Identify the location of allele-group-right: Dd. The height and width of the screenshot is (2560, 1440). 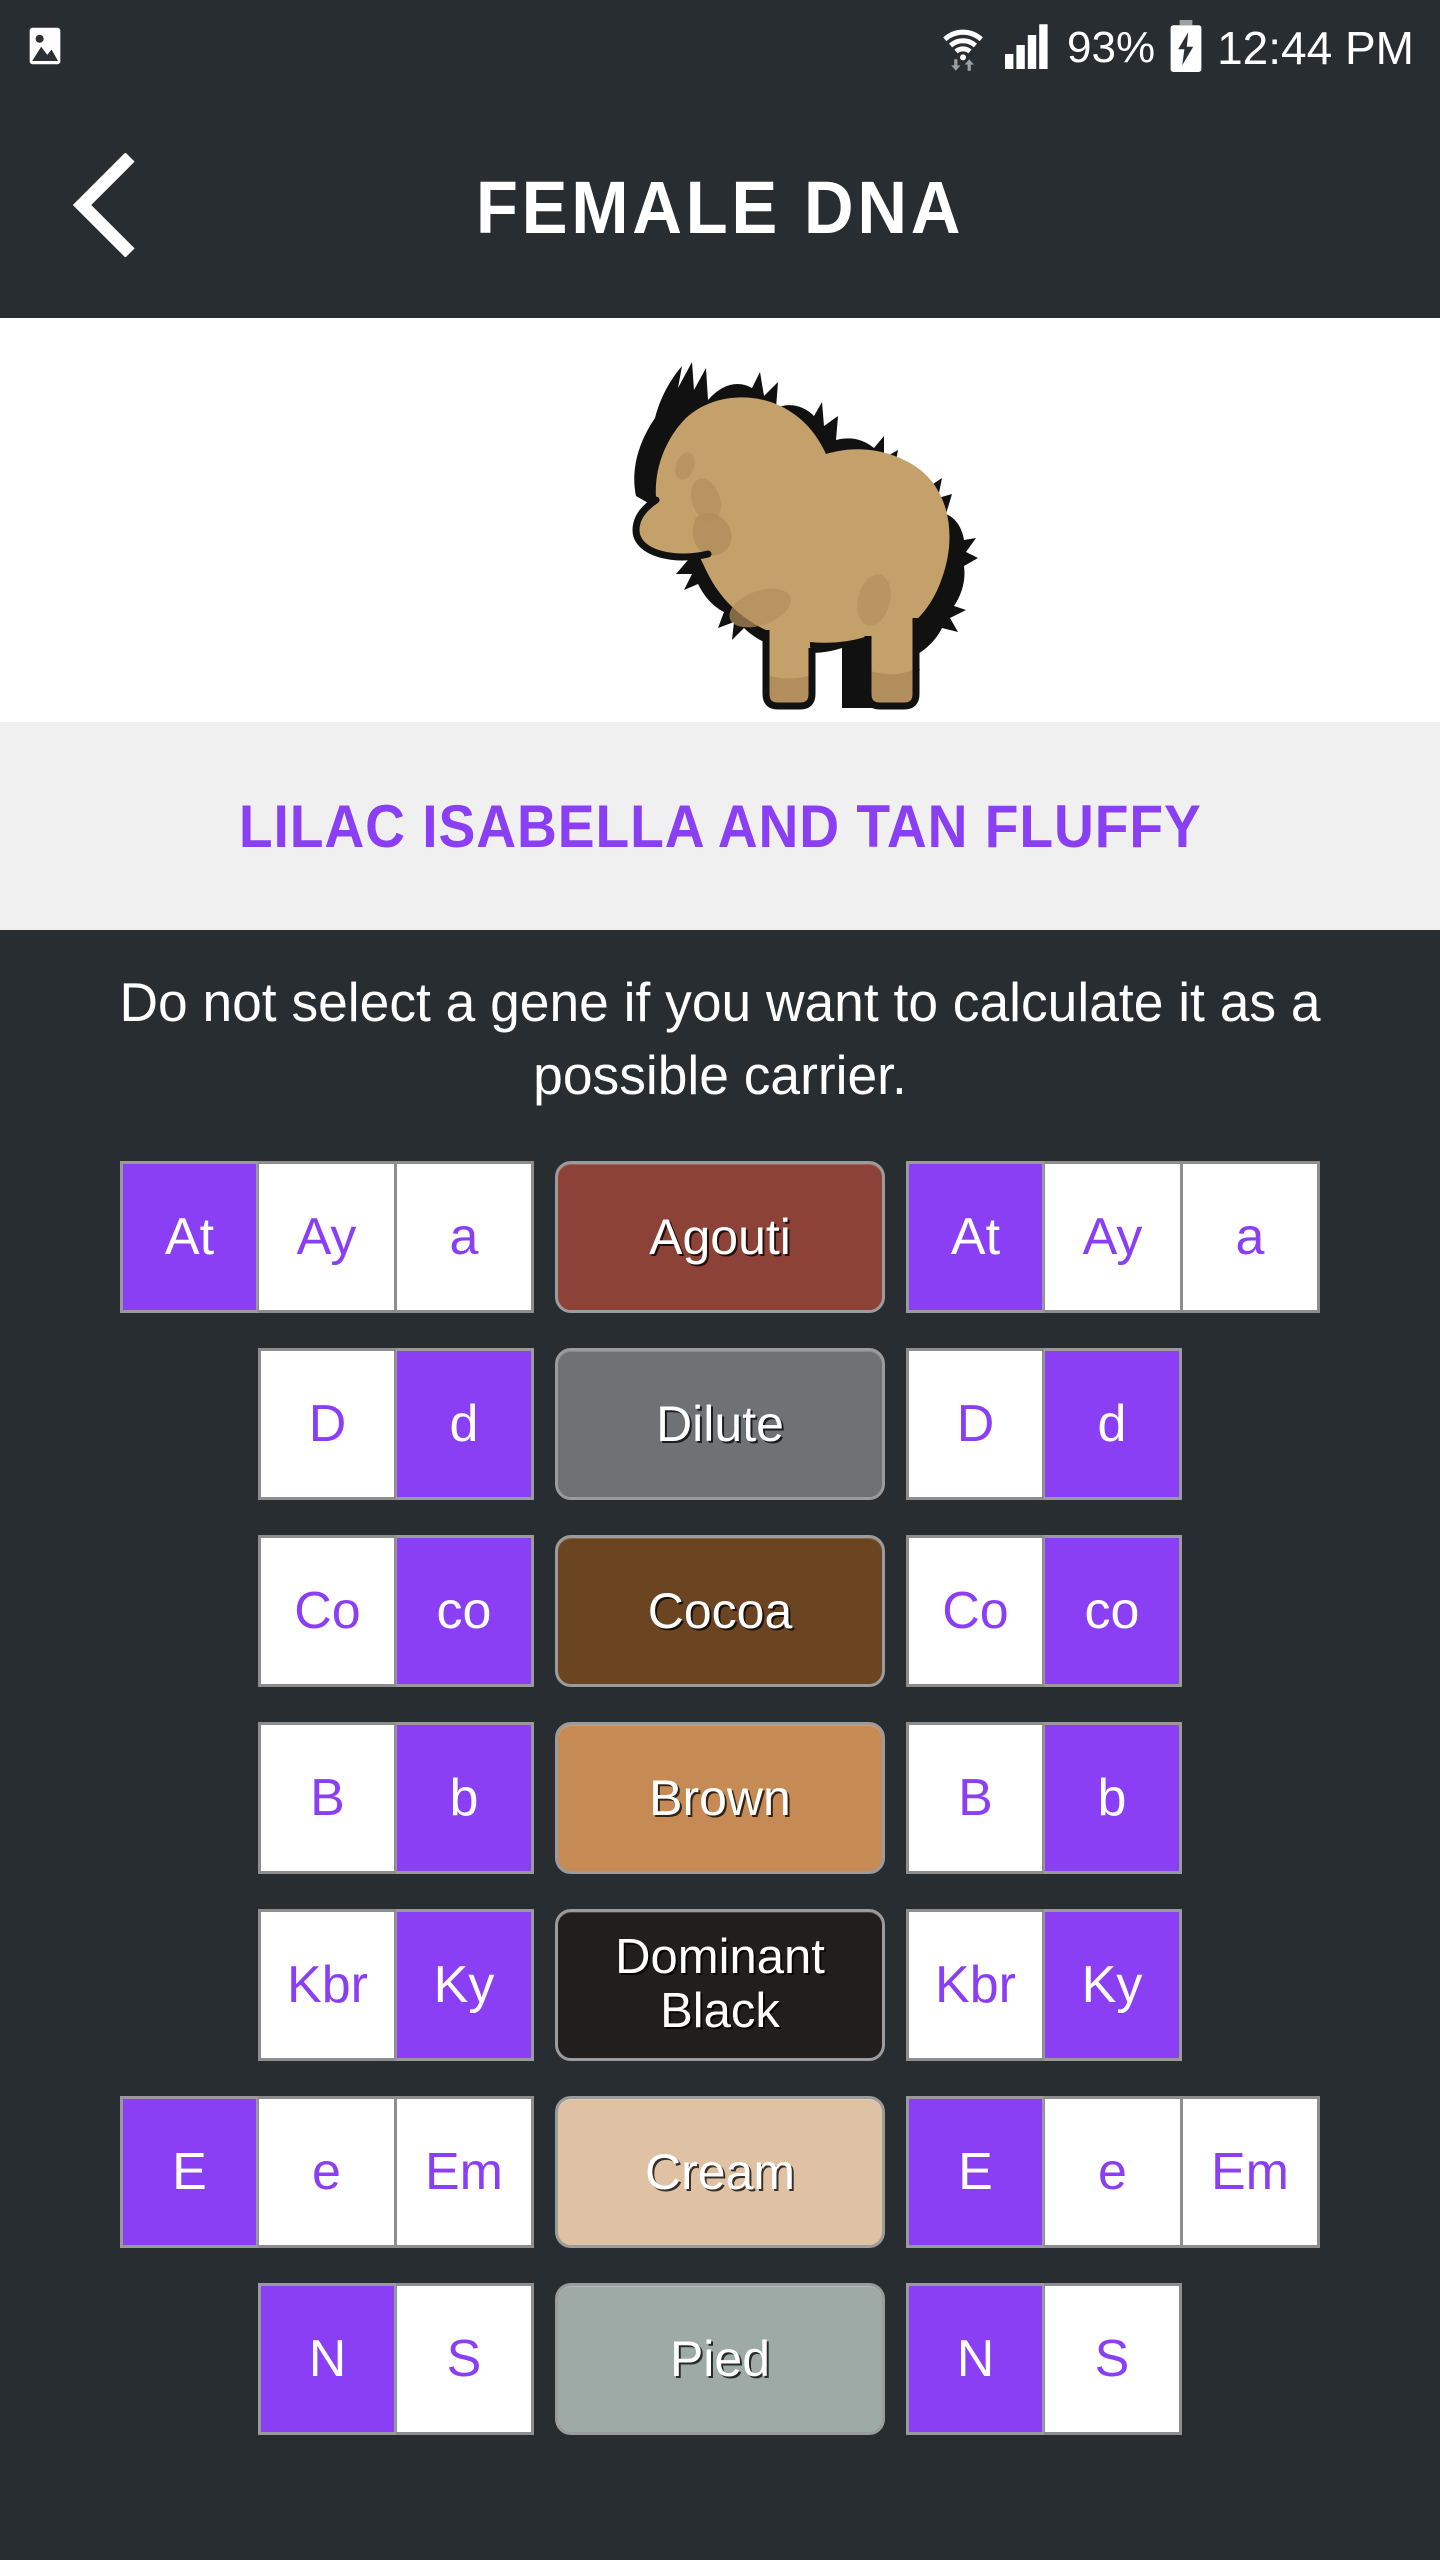
(1162, 1424).